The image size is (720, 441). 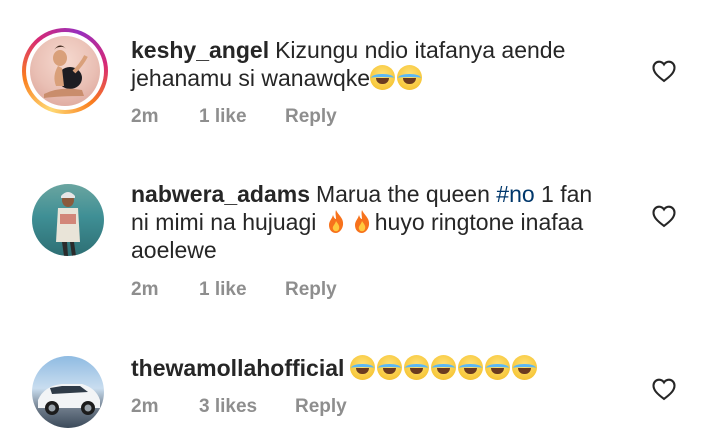 I want to click on comment-text: thewamollahofficial, so click(x=371, y=368).